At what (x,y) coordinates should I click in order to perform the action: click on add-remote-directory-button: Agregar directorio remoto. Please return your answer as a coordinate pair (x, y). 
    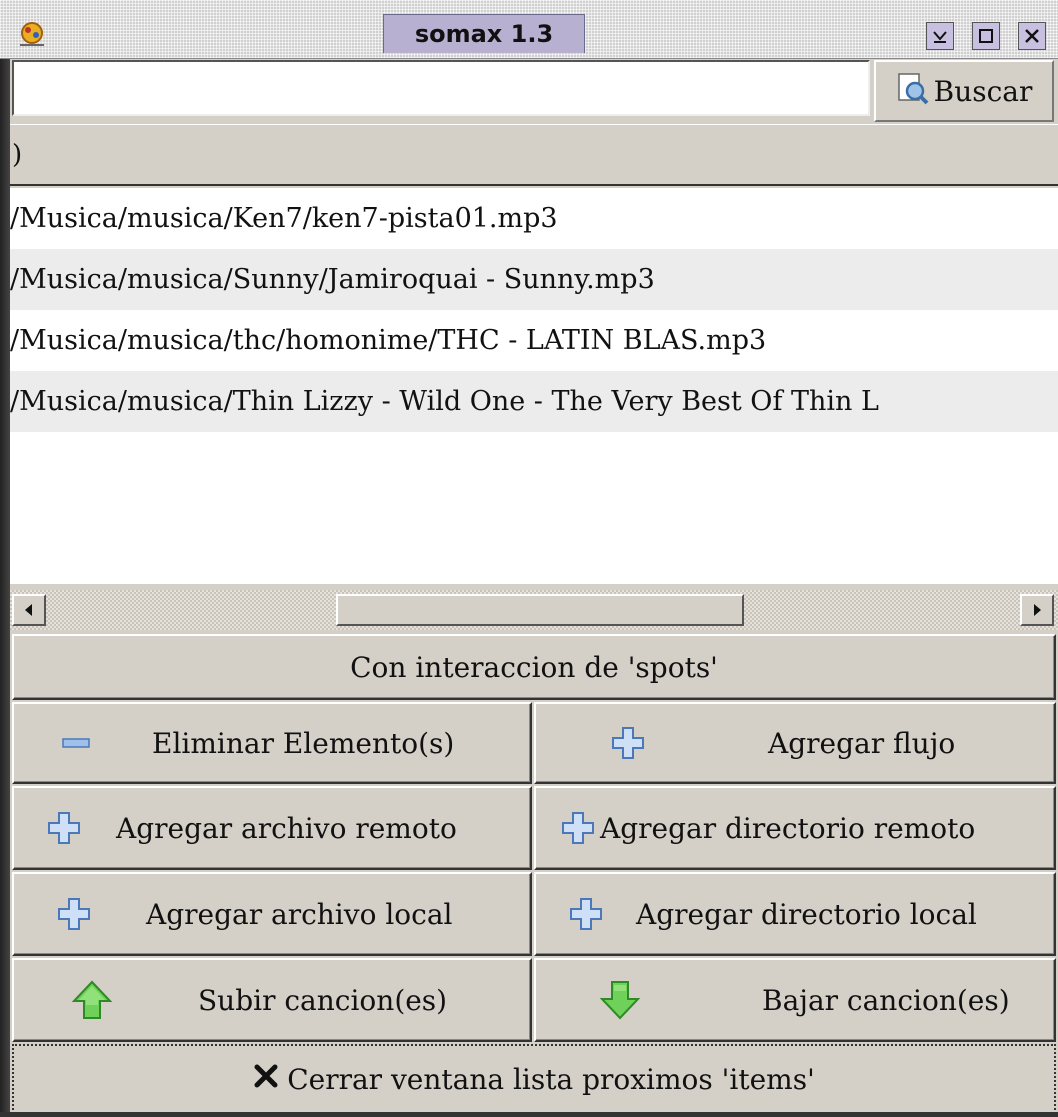
    Looking at the image, I should click on (795, 828).